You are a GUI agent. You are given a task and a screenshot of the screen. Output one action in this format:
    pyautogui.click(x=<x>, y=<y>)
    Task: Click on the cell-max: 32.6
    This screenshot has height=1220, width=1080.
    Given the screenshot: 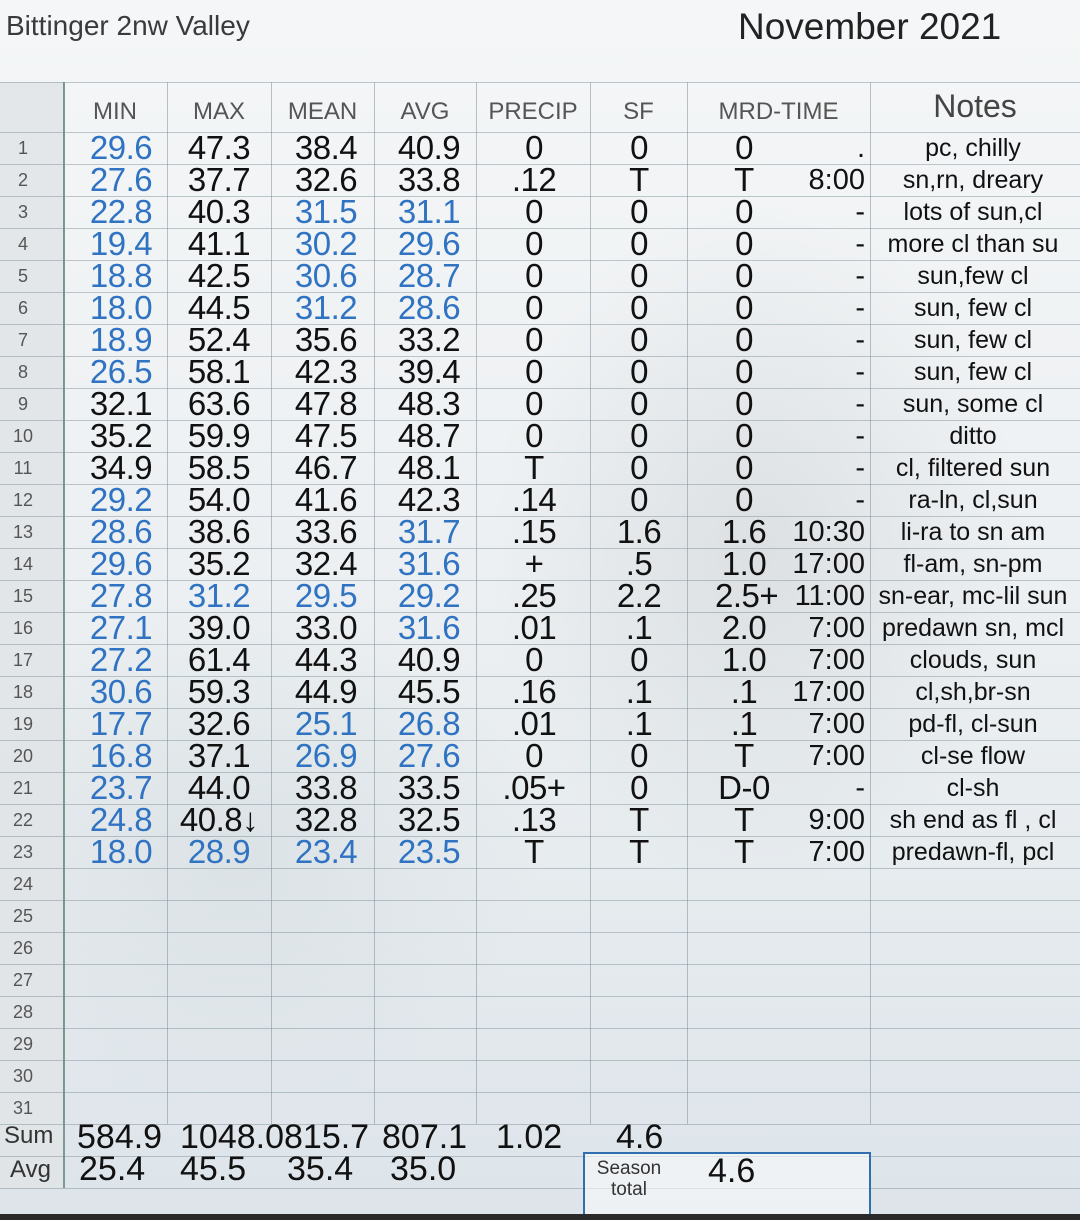 What is the action you would take?
    pyautogui.click(x=219, y=723)
    